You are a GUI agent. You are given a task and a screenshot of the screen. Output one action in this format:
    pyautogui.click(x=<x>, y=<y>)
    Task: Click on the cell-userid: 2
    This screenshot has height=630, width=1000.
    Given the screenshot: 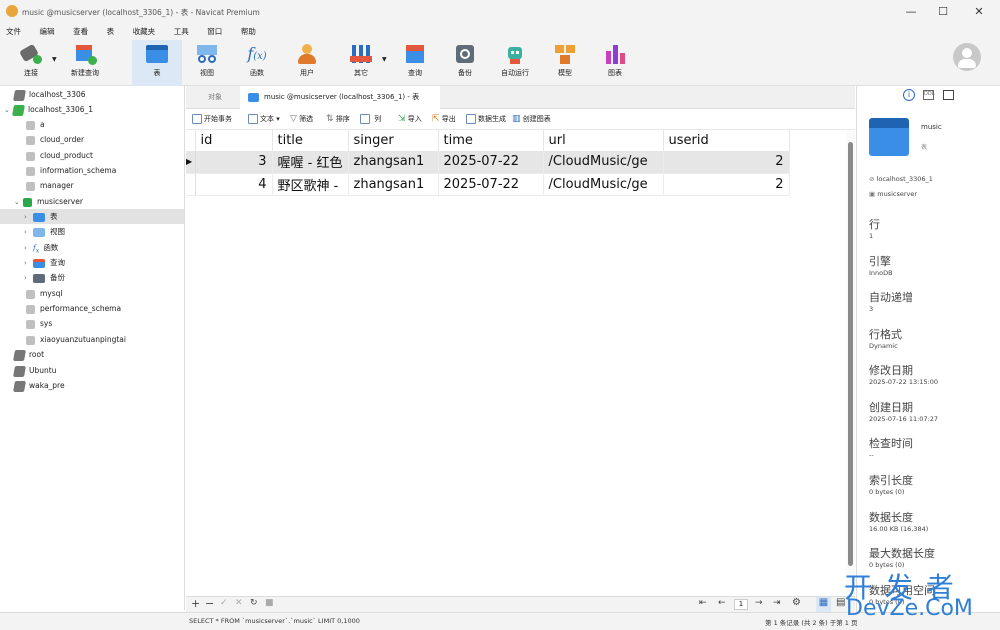 What is the action you would take?
    pyautogui.click(x=726, y=162)
    